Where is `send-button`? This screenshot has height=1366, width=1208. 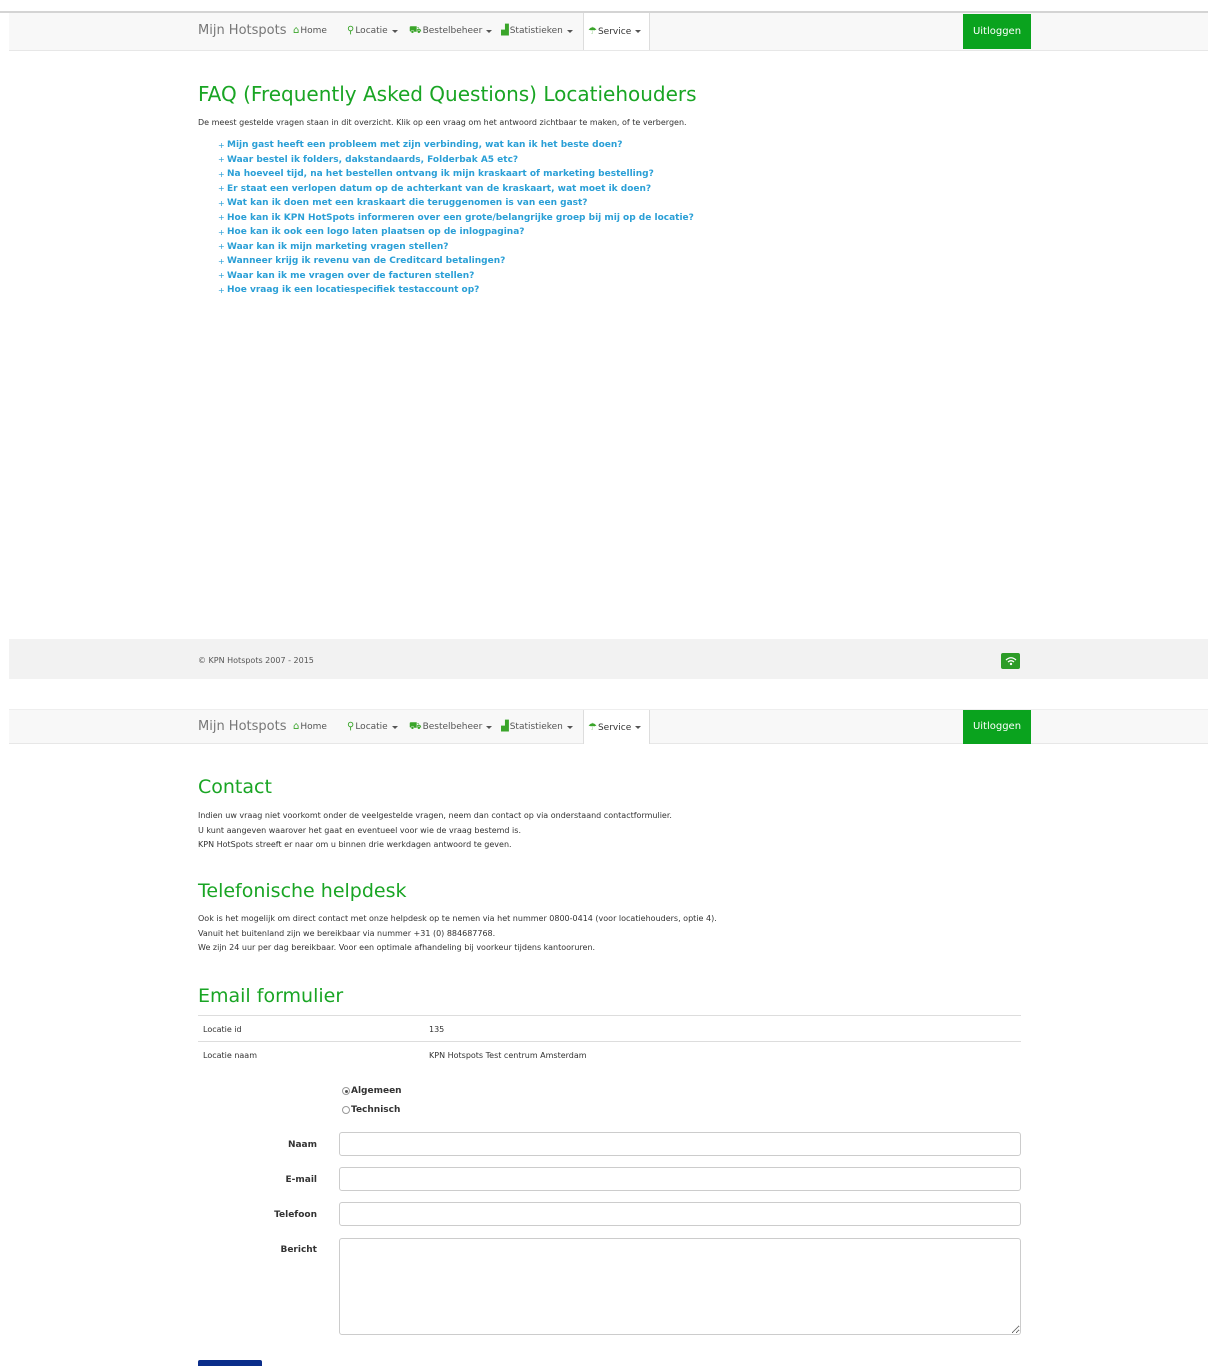
send-button is located at coordinates (230, 1363).